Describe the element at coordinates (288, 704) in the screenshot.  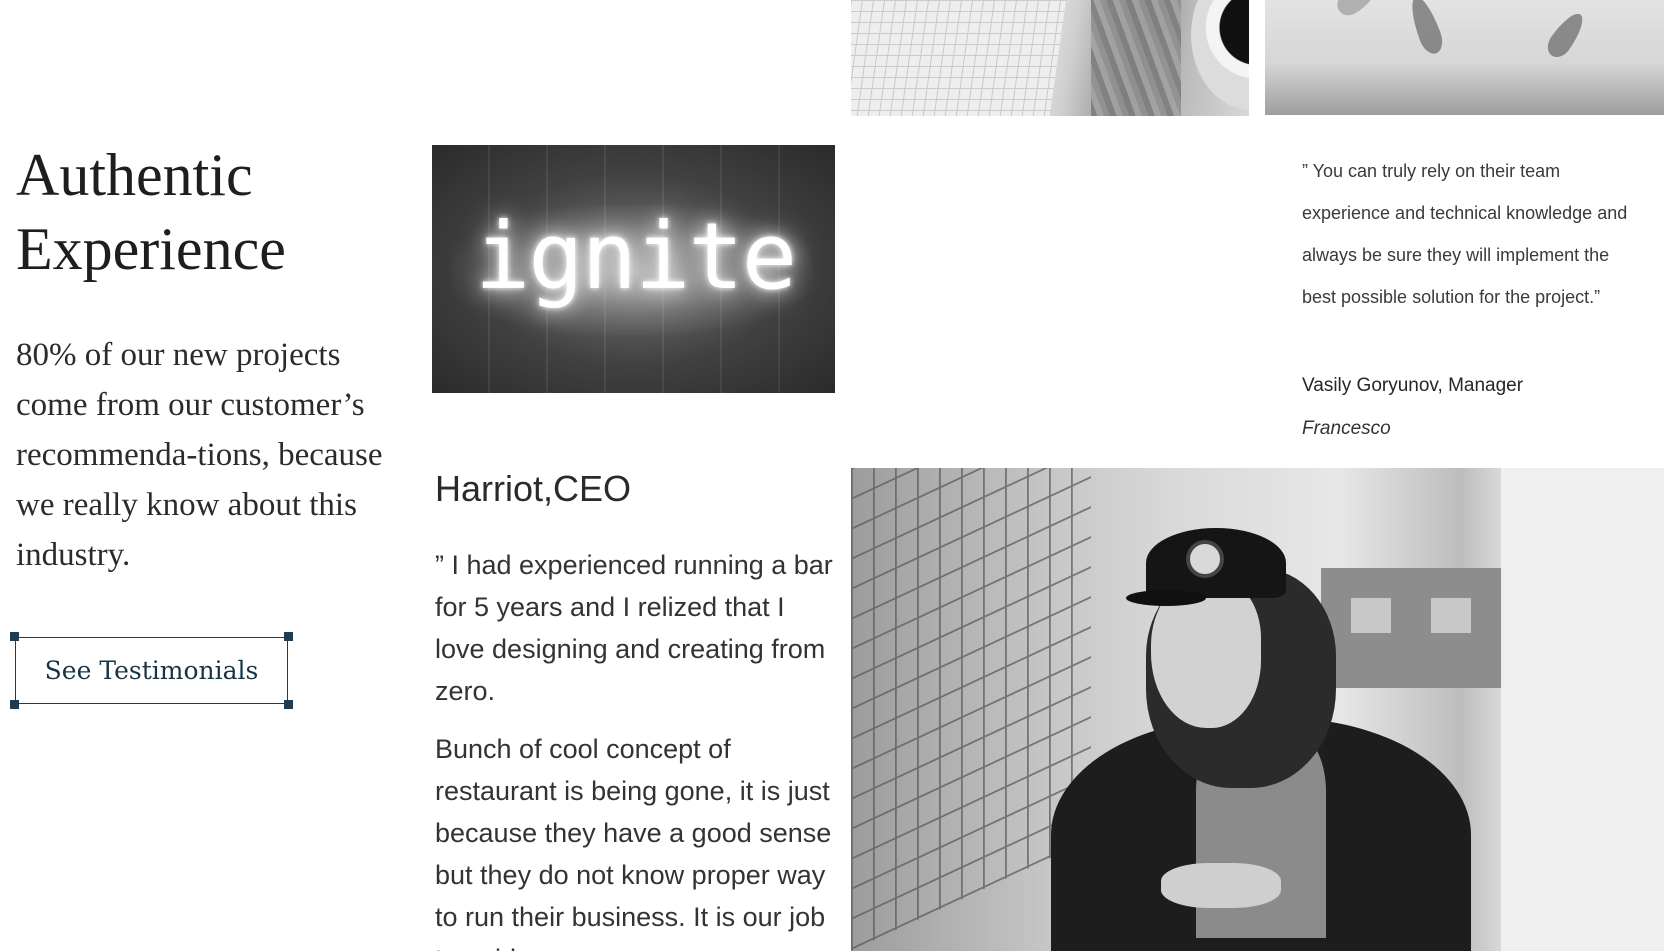
I see `resize-handle-bottom-right` at that location.